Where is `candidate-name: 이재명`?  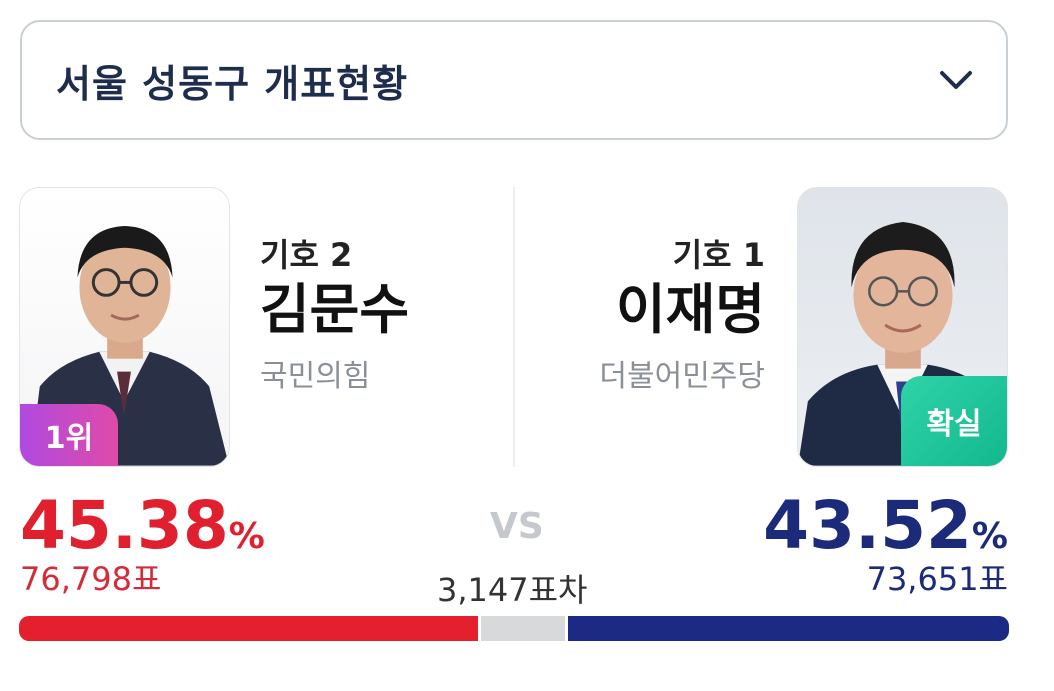
candidate-name: 이재명 is located at coordinates (690, 310).